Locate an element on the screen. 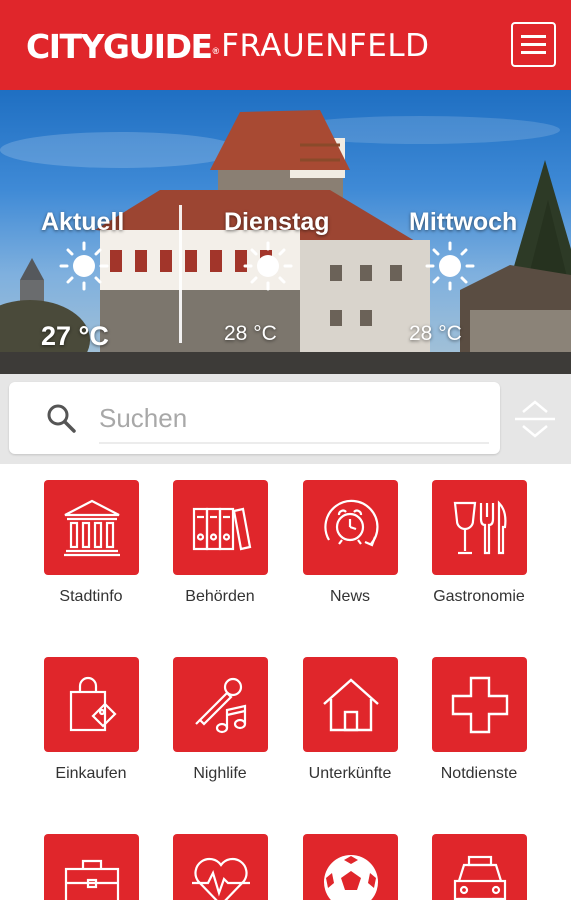 The height and width of the screenshot is (900, 571). weather-divider is located at coordinates (180, 274).